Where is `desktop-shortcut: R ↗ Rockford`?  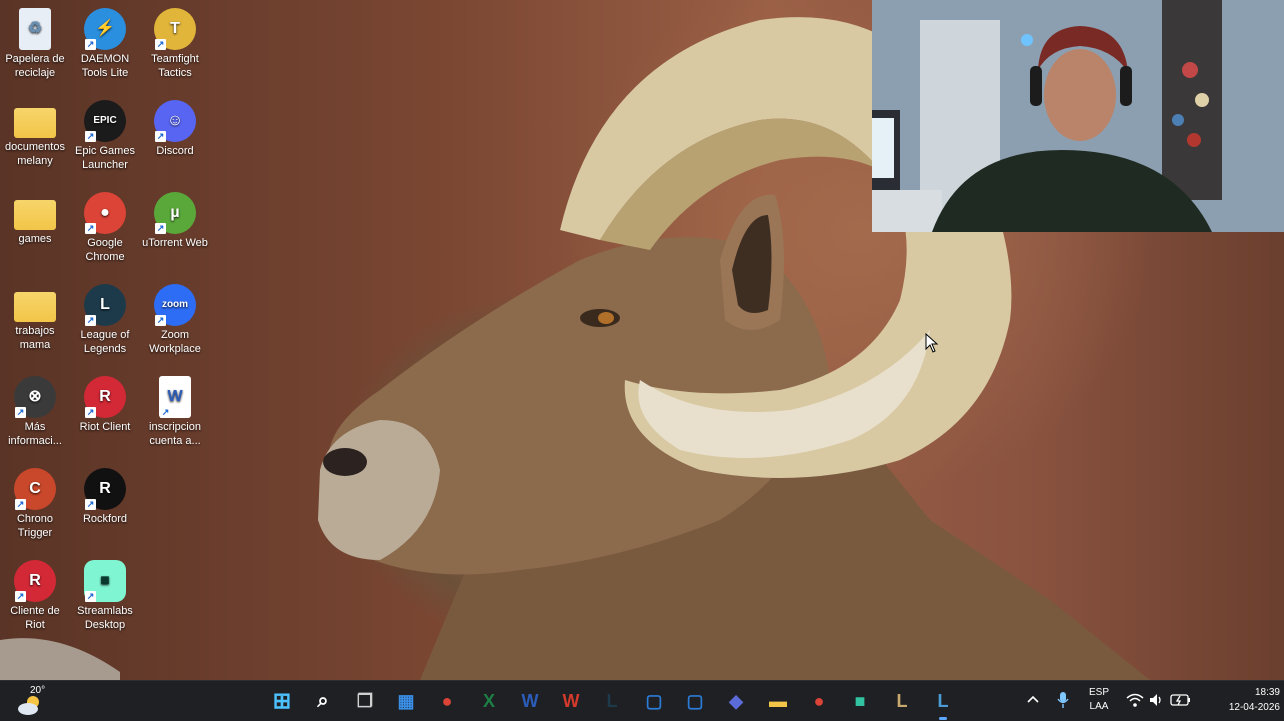
desktop-shortcut: R ↗ Rockford is located at coordinates (105, 497).